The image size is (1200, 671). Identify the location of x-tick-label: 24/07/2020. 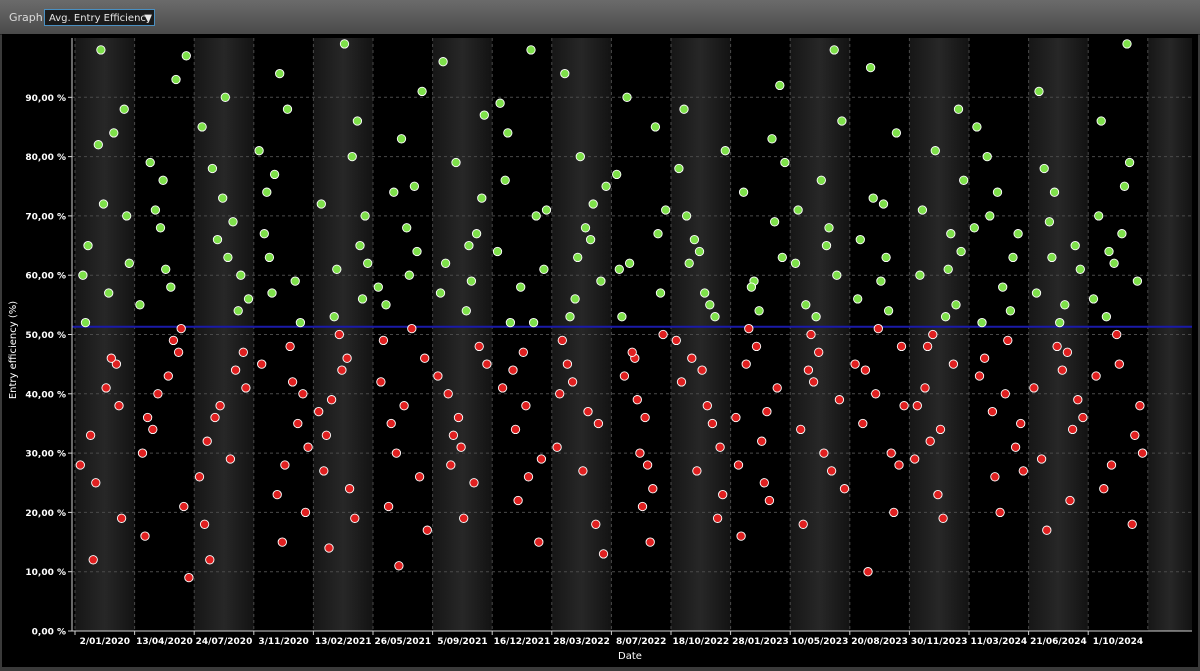
(224, 642).